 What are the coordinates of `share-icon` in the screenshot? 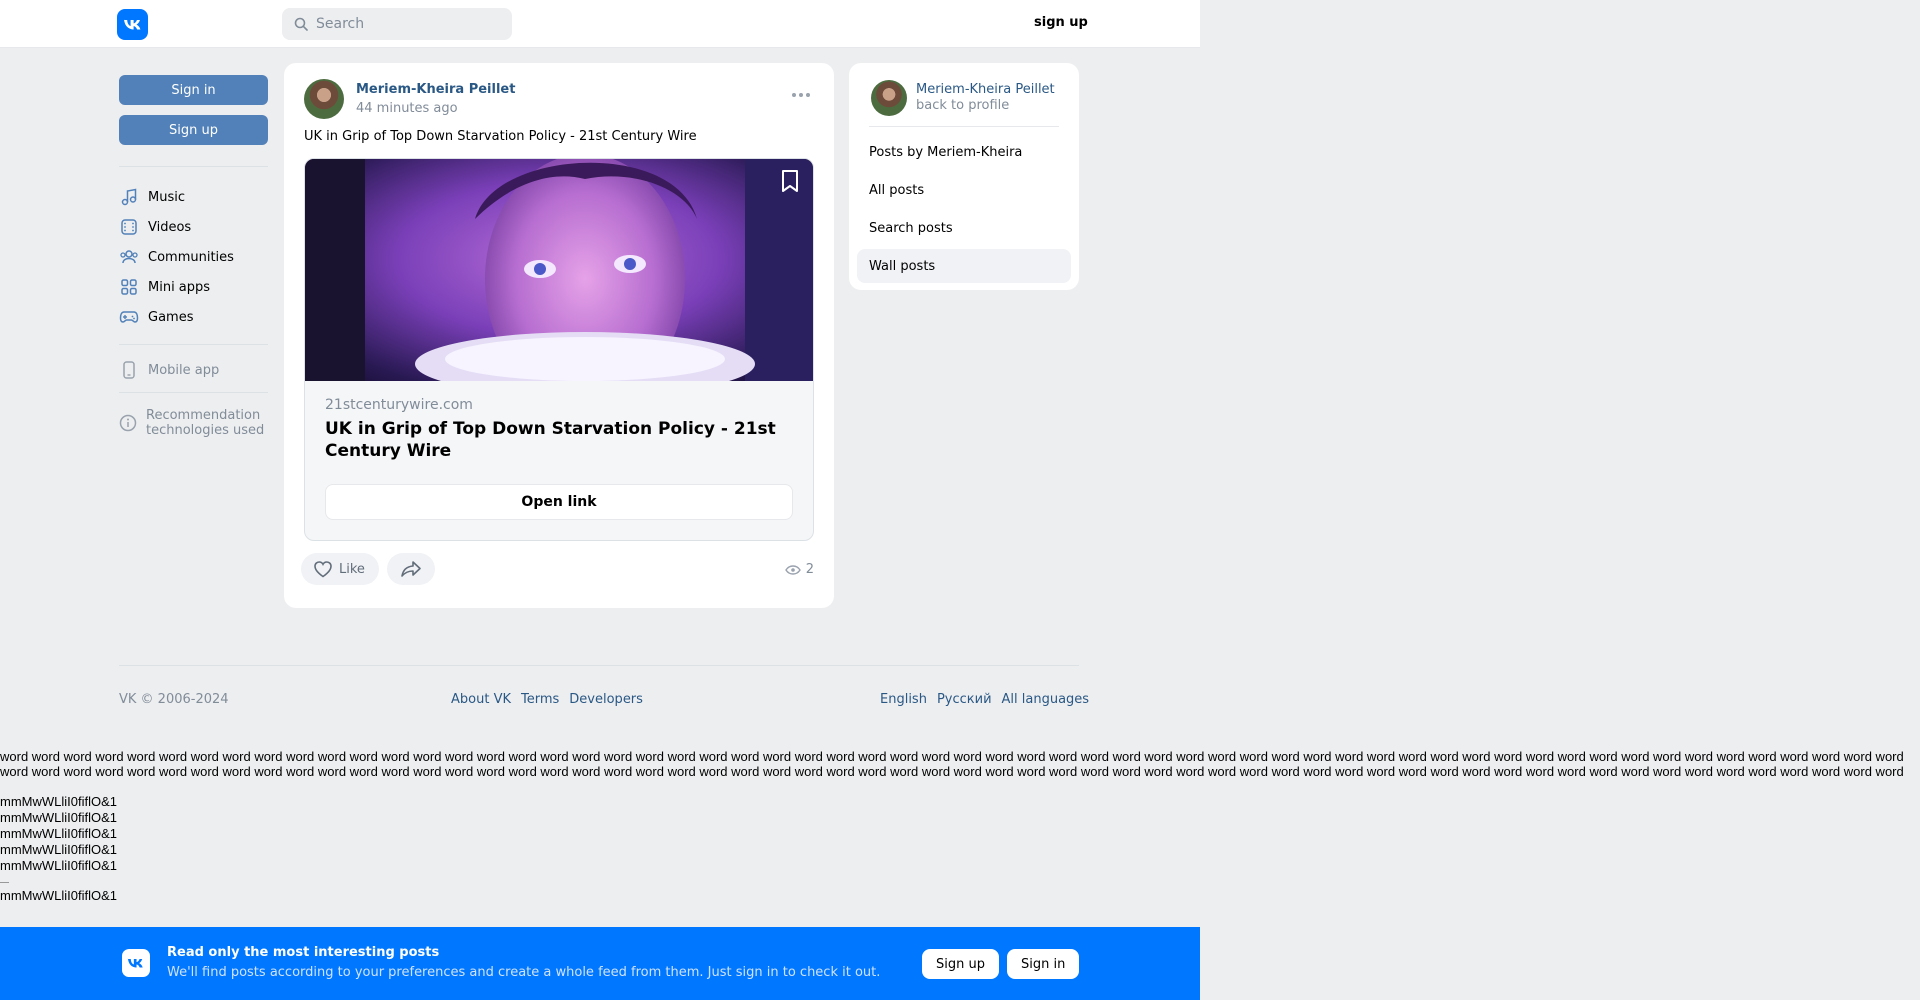 It's located at (411, 569).